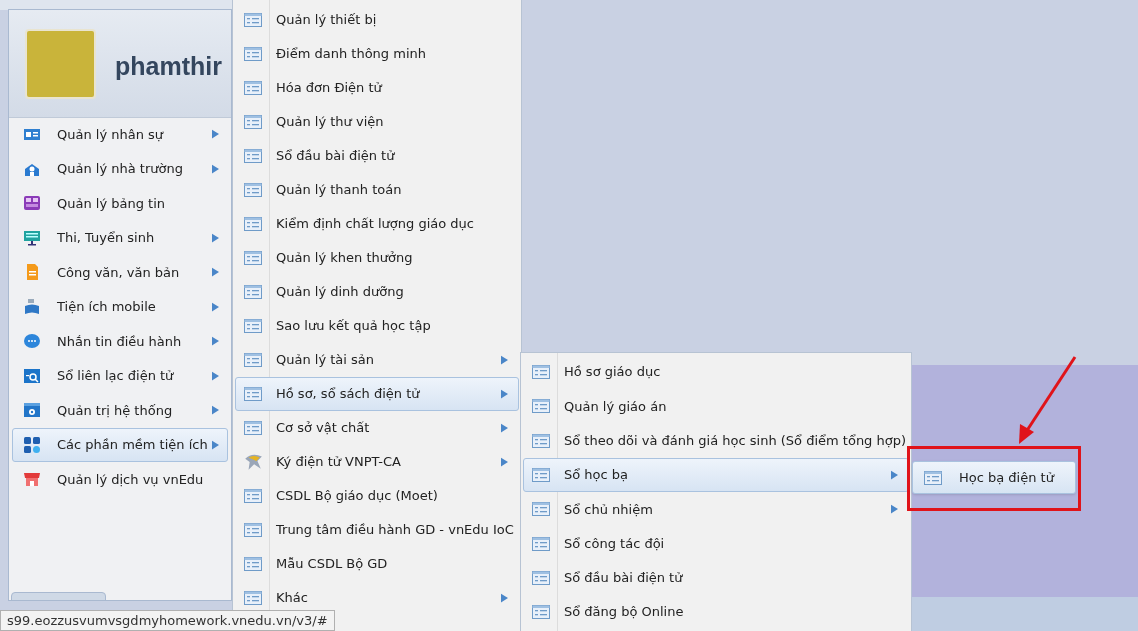 Image resolution: width=1138 pixels, height=631 pixels. What do you see at coordinates (716, 612) in the screenshot?
I see `menu-item: Sổ đăng bộ Online` at bounding box center [716, 612].